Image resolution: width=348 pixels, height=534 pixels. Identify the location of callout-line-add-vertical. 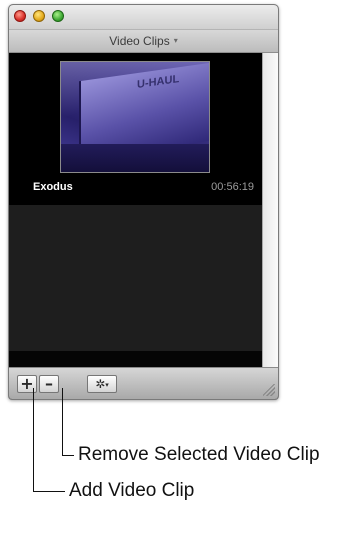
(33, 440).